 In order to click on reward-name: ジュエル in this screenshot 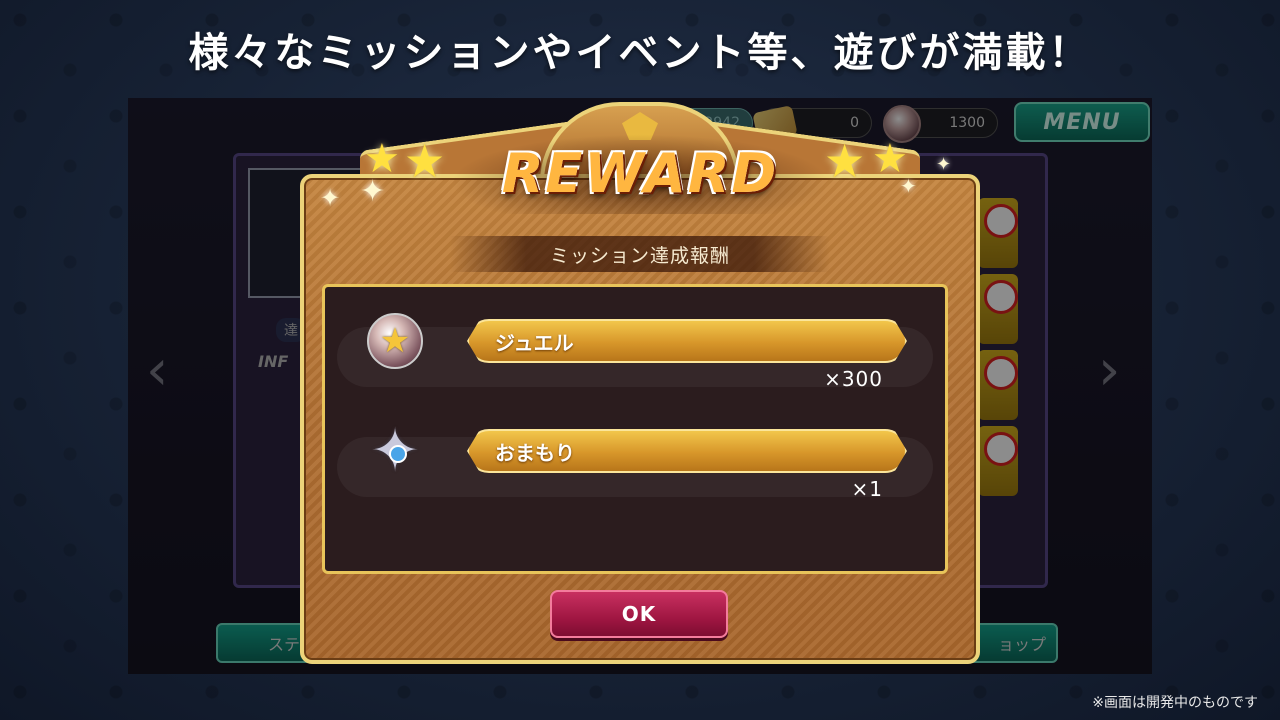, I will do `click(534, 342)`.